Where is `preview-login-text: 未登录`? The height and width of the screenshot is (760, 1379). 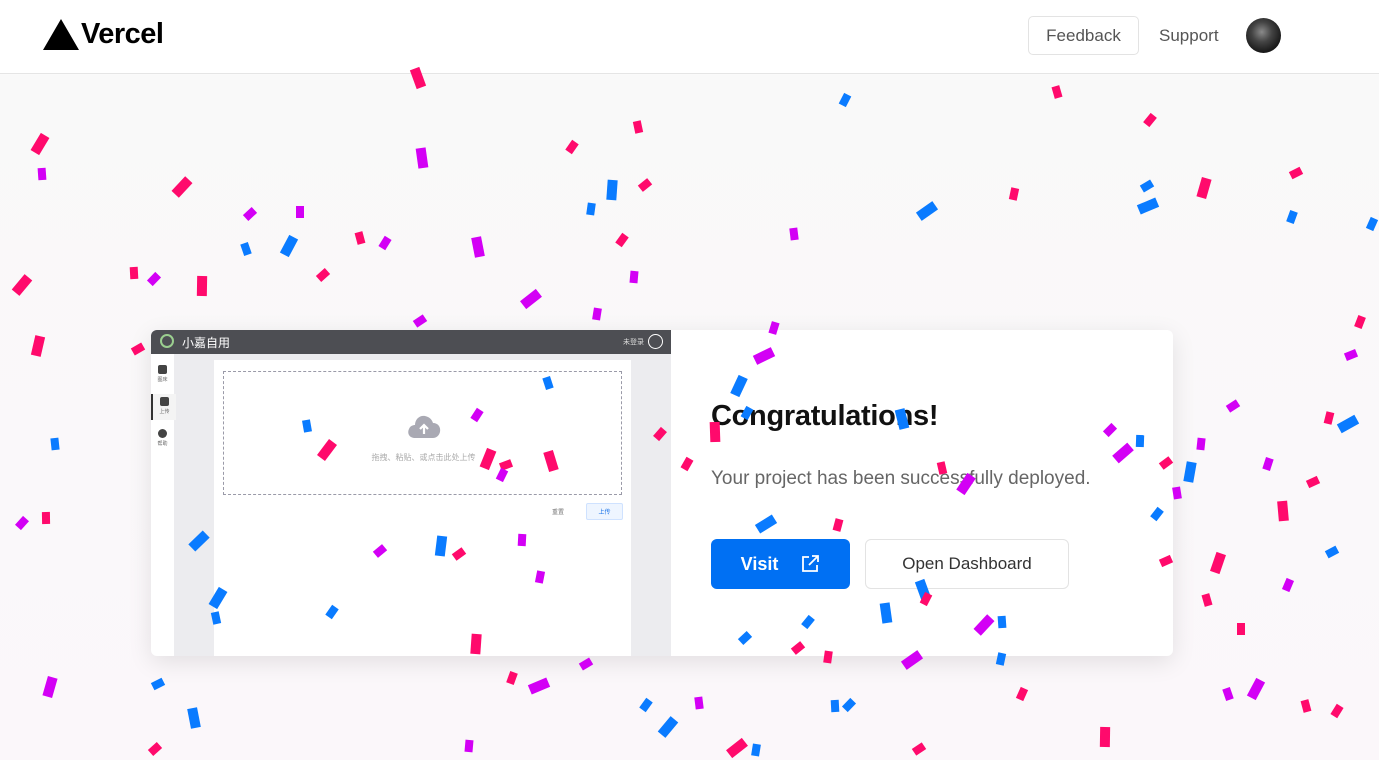
preview-login-text: 未登录 is located at coordinates (633, 342).